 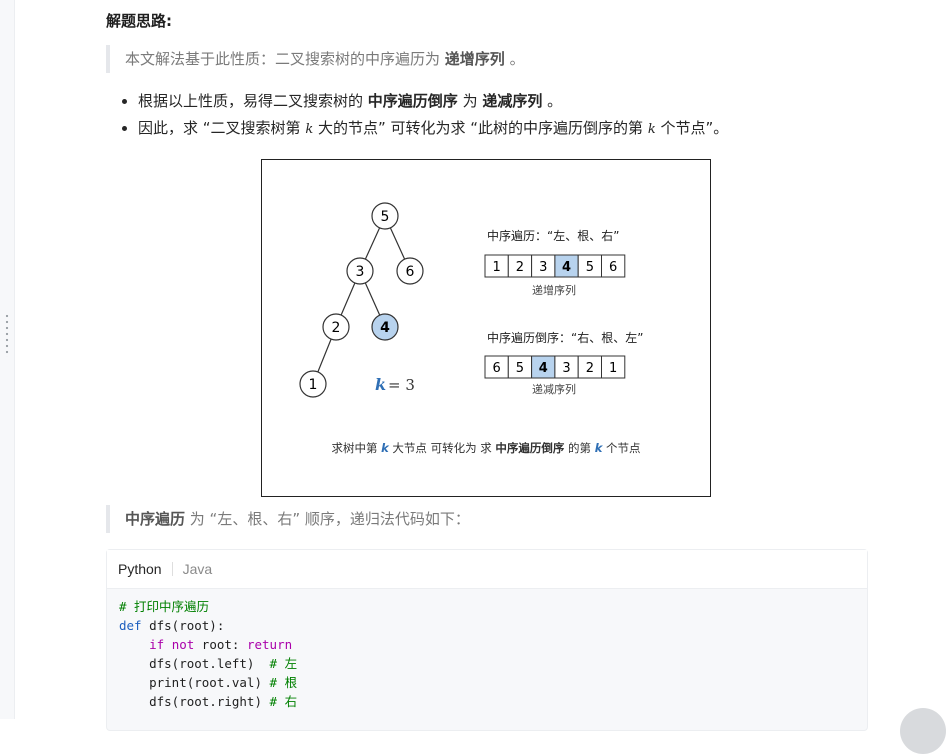 I want to click on tree-node: 6, so click(x=410, y=271).